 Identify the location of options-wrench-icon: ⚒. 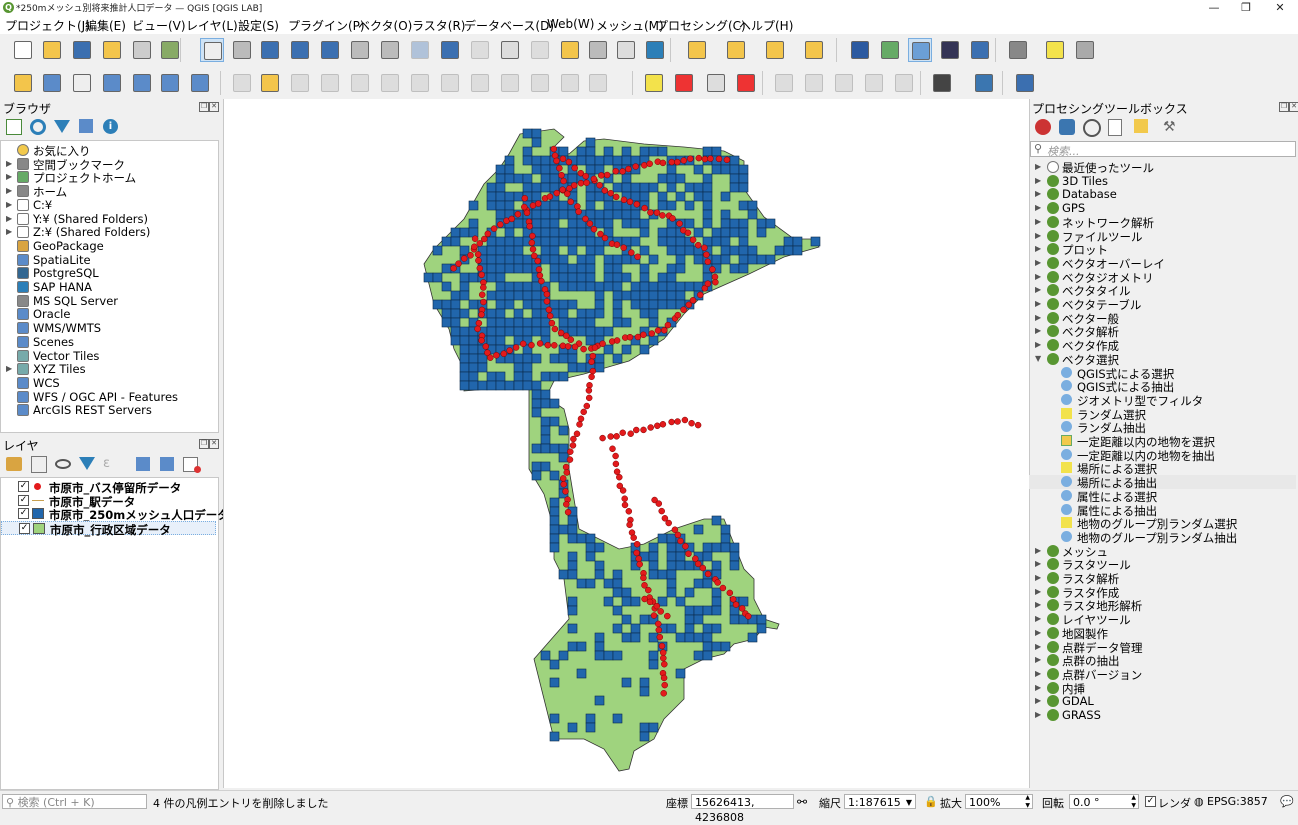
(1171, 127).